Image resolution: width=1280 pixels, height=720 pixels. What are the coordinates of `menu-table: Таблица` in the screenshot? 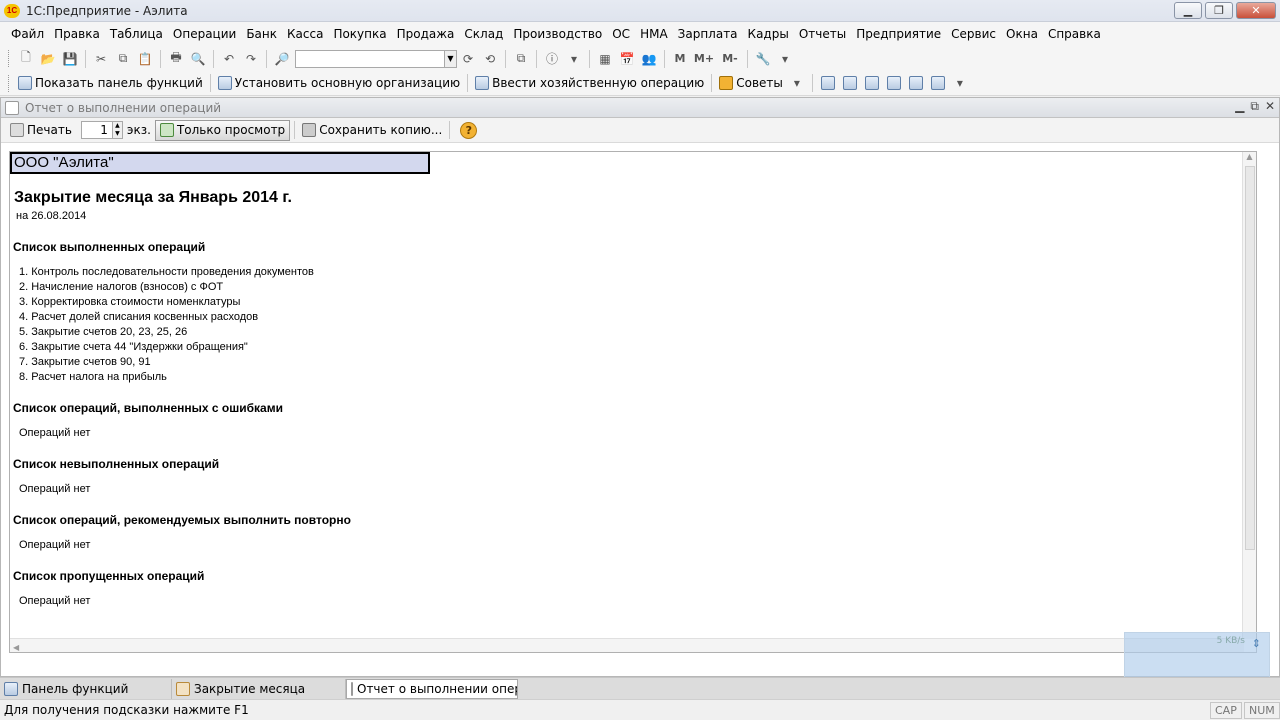 It's located at (136, 34).